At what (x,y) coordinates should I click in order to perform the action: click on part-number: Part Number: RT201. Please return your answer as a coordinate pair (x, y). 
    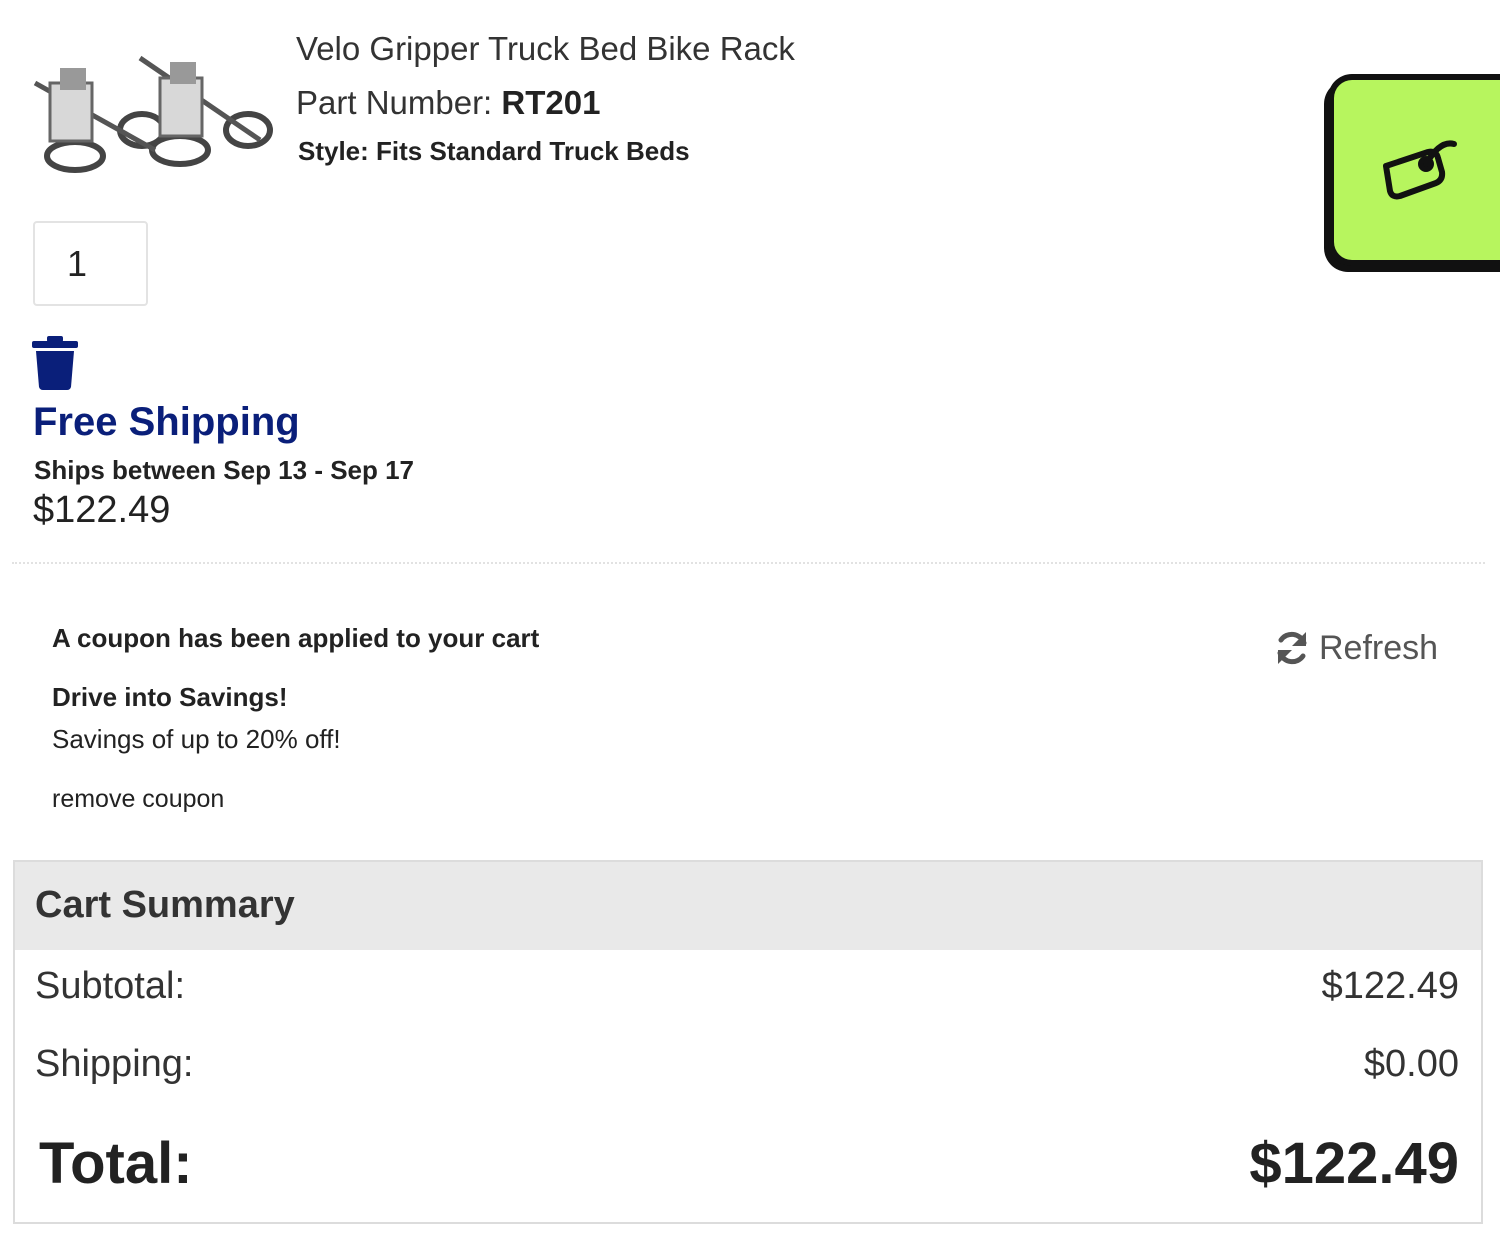
    Looking at the image, I should click on (448, 103).